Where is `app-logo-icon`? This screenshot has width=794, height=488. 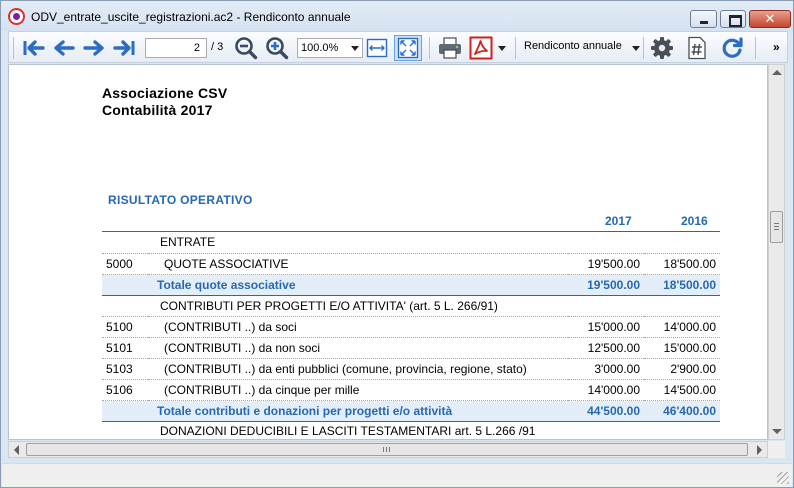
app-logo-icon is located at coordinates (16, 16).